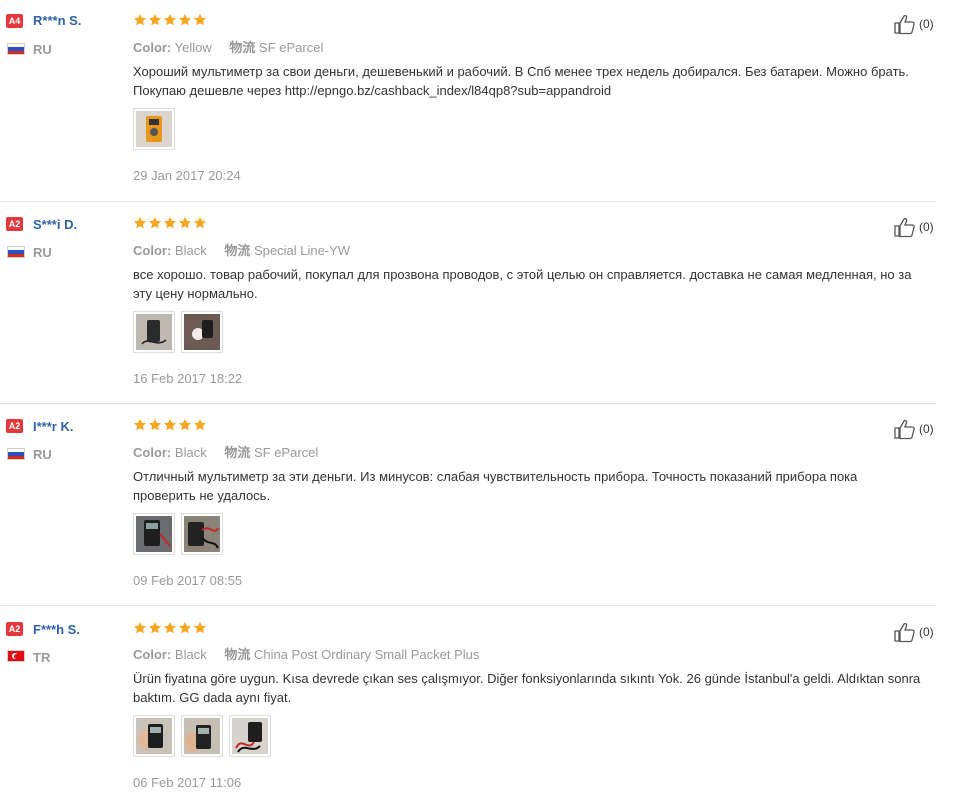  I want to click on yellow-multimeter-photo, so click(154, 129).